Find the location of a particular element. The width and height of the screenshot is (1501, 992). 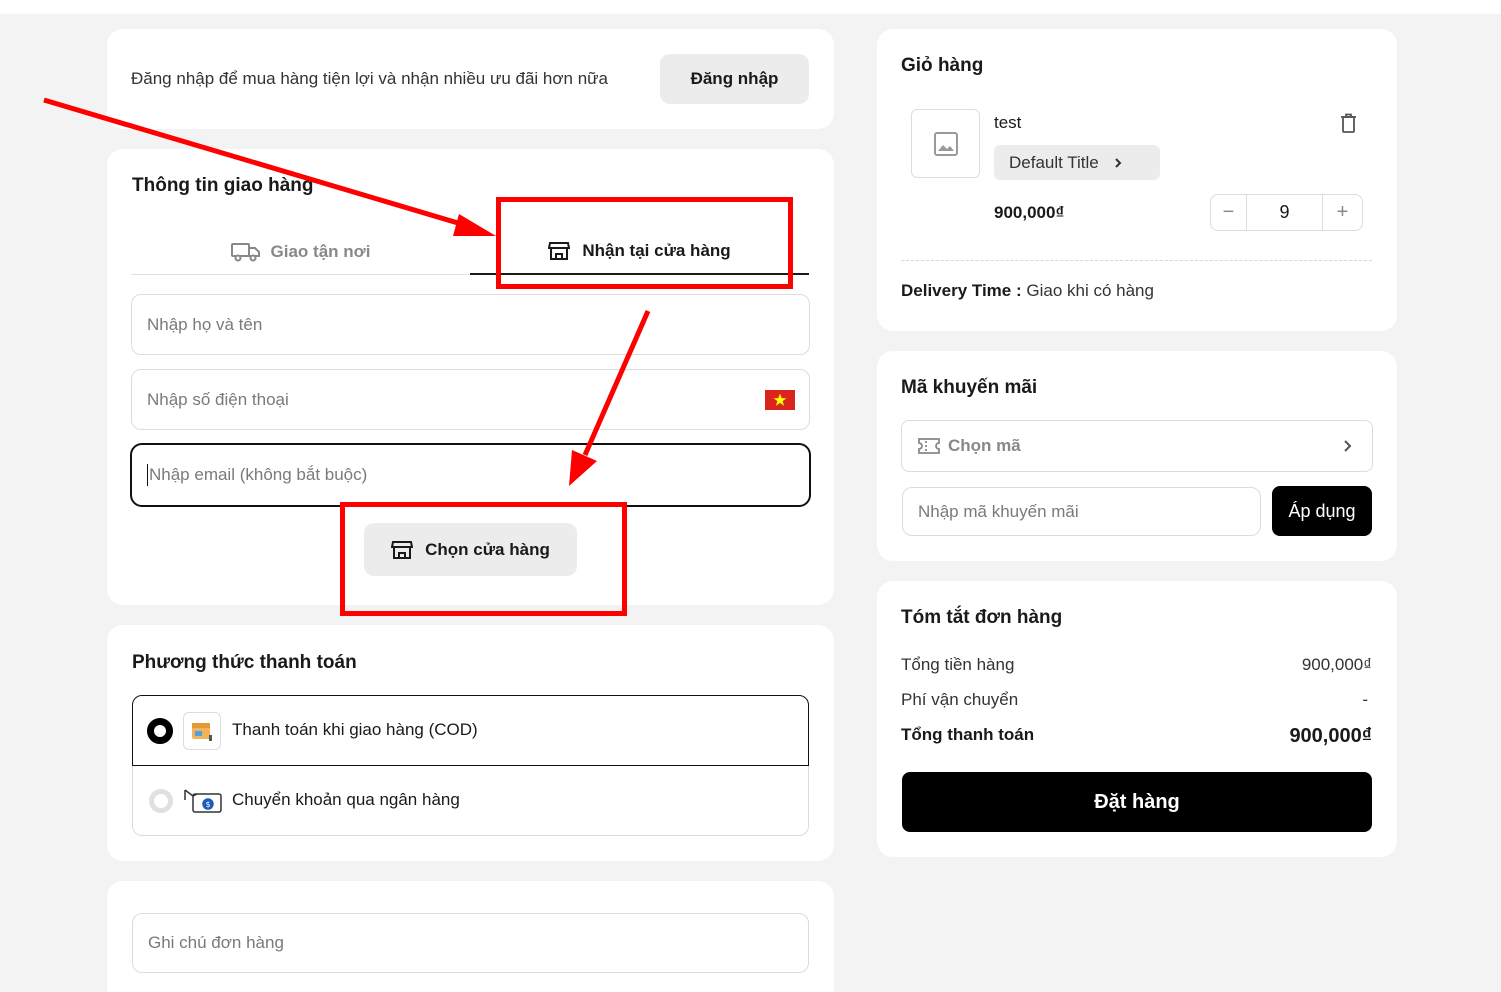

vietnam-flag-icon is located at coordinates (780, 400).